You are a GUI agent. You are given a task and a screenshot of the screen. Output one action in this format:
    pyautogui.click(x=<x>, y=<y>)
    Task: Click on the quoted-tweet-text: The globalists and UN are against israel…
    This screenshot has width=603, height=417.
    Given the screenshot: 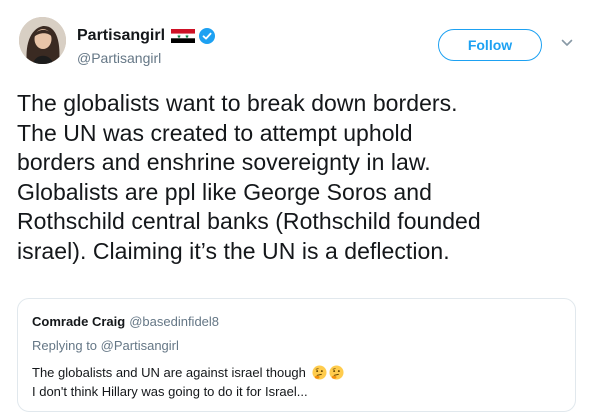 What is the action you would take?
    pyautogui.click(x=297, y=382)
    